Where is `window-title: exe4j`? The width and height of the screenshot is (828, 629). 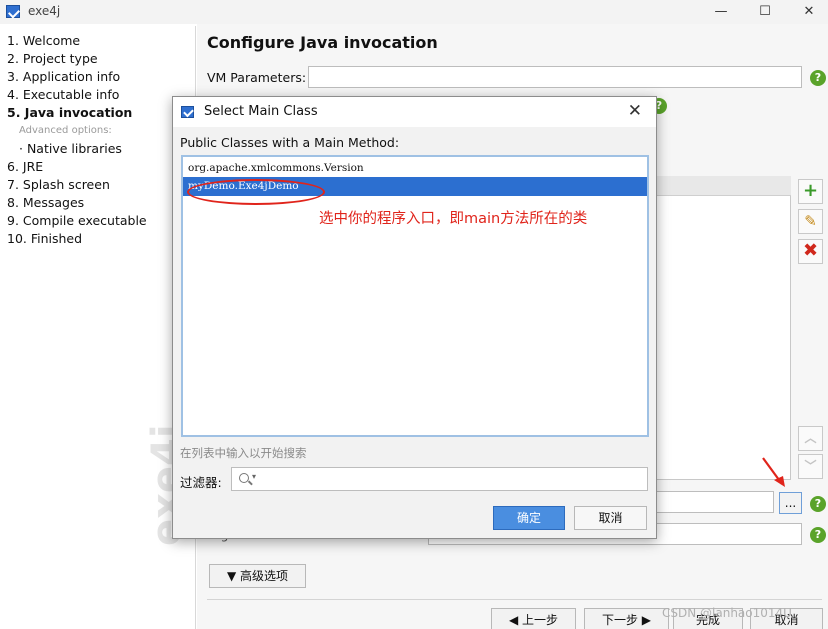 window-title: exe4j is located at coordinates (44, 11).